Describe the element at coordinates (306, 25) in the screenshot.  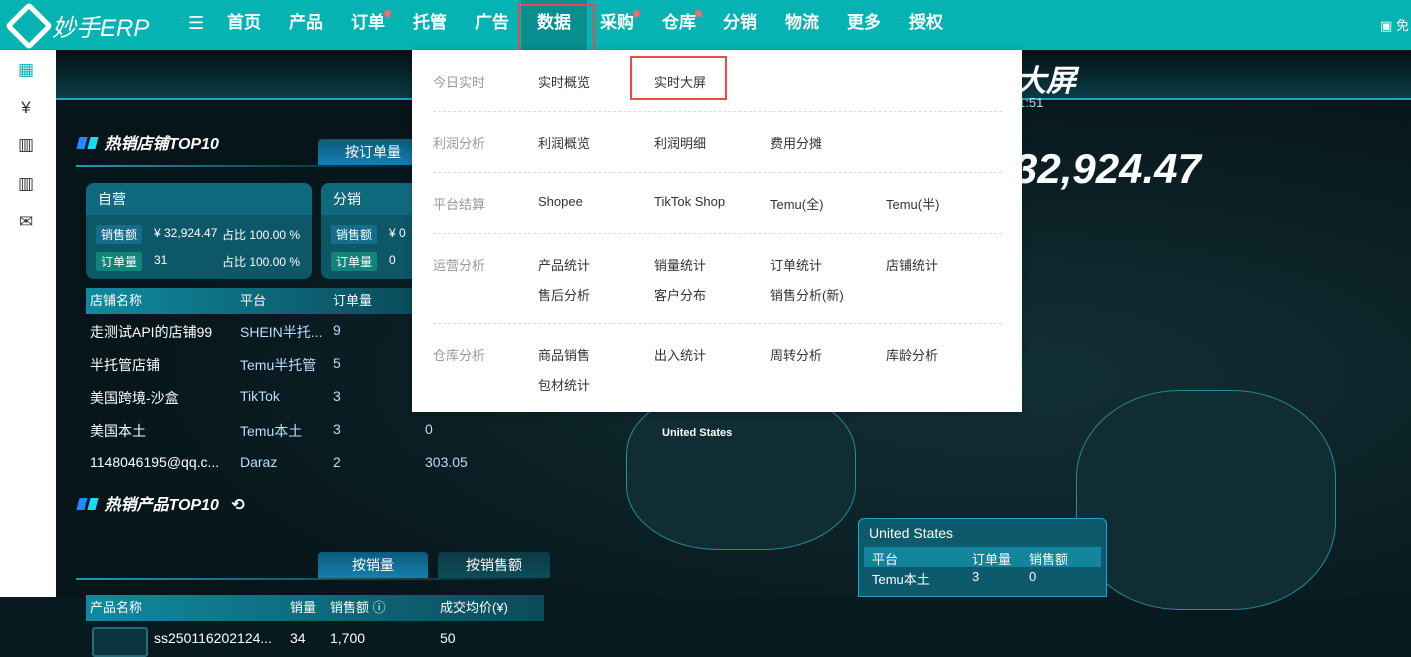
I see `nav-item-1: 产品` at that location.